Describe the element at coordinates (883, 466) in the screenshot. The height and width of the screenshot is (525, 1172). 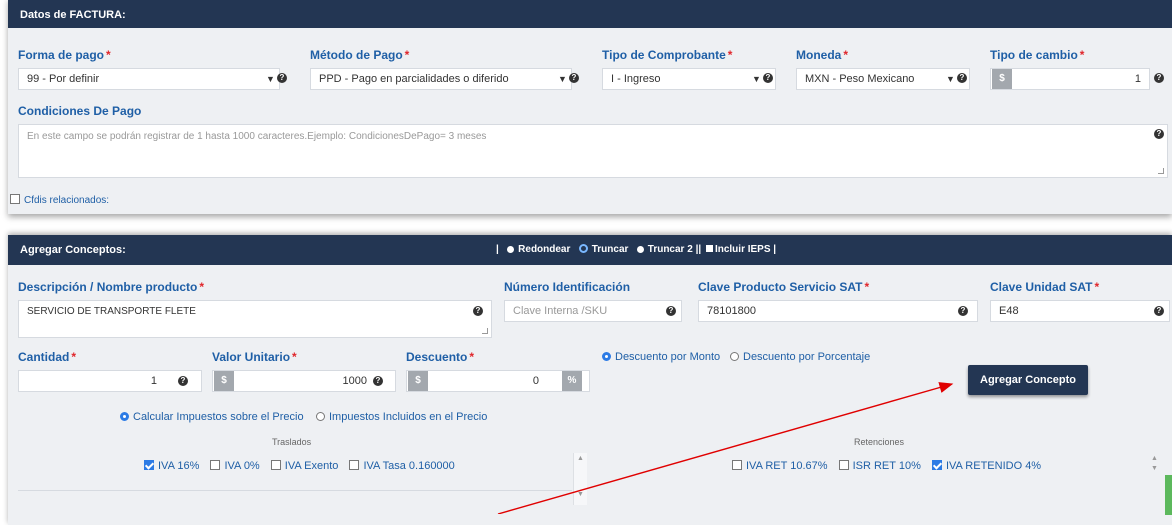
I see `retencion-item: ISR RET 10%` at that location.